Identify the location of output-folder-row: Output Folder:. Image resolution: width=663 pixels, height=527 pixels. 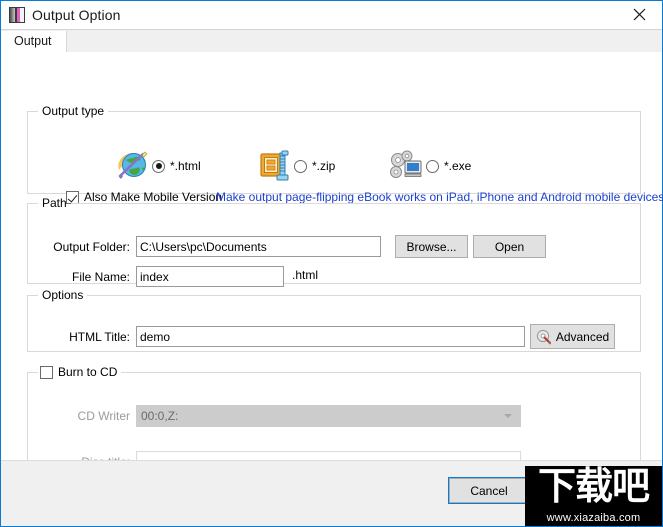
(209, 246).